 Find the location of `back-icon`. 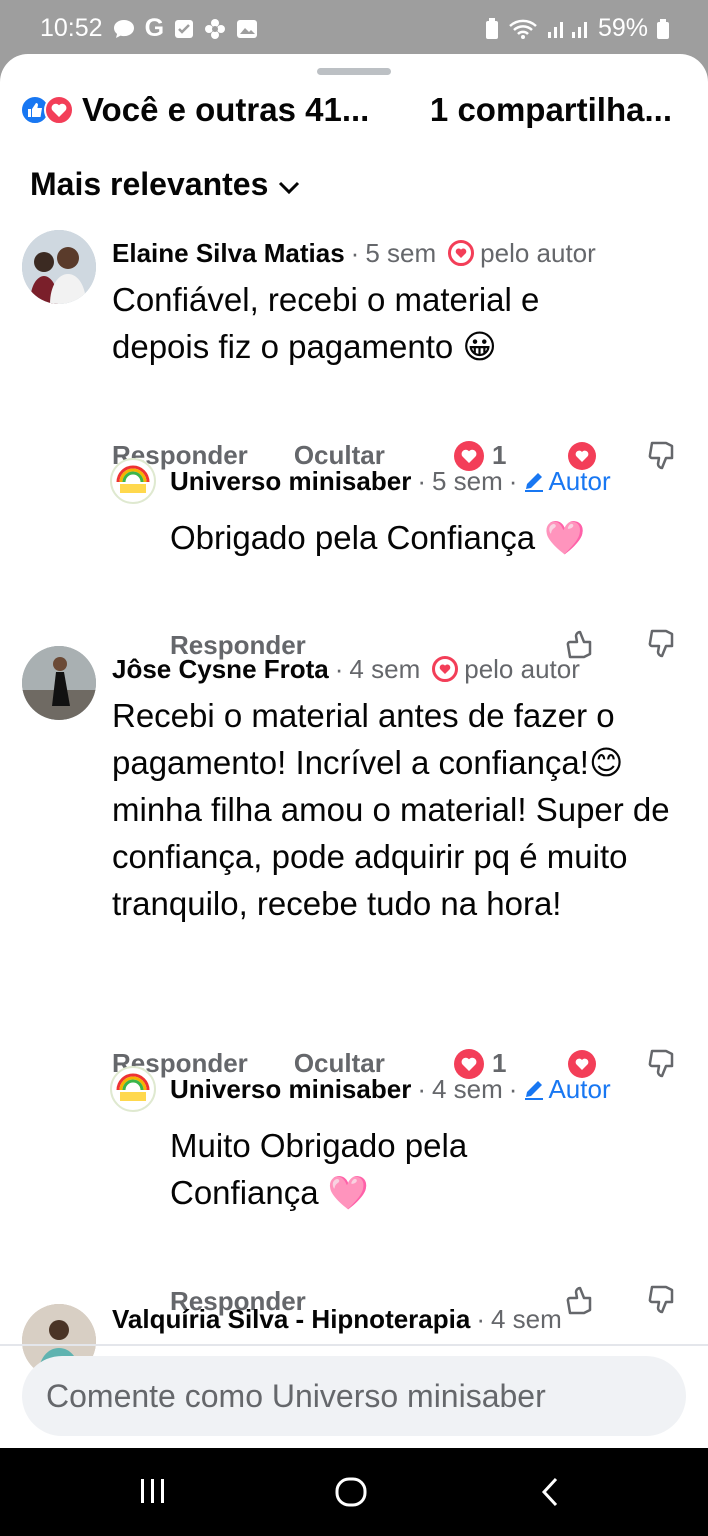

back-icon is located at coordinates (549, 1492).